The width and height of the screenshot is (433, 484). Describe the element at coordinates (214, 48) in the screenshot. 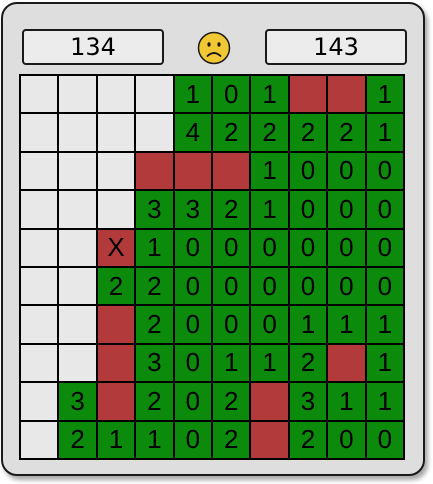

I see `frown-face-icon` at that location.